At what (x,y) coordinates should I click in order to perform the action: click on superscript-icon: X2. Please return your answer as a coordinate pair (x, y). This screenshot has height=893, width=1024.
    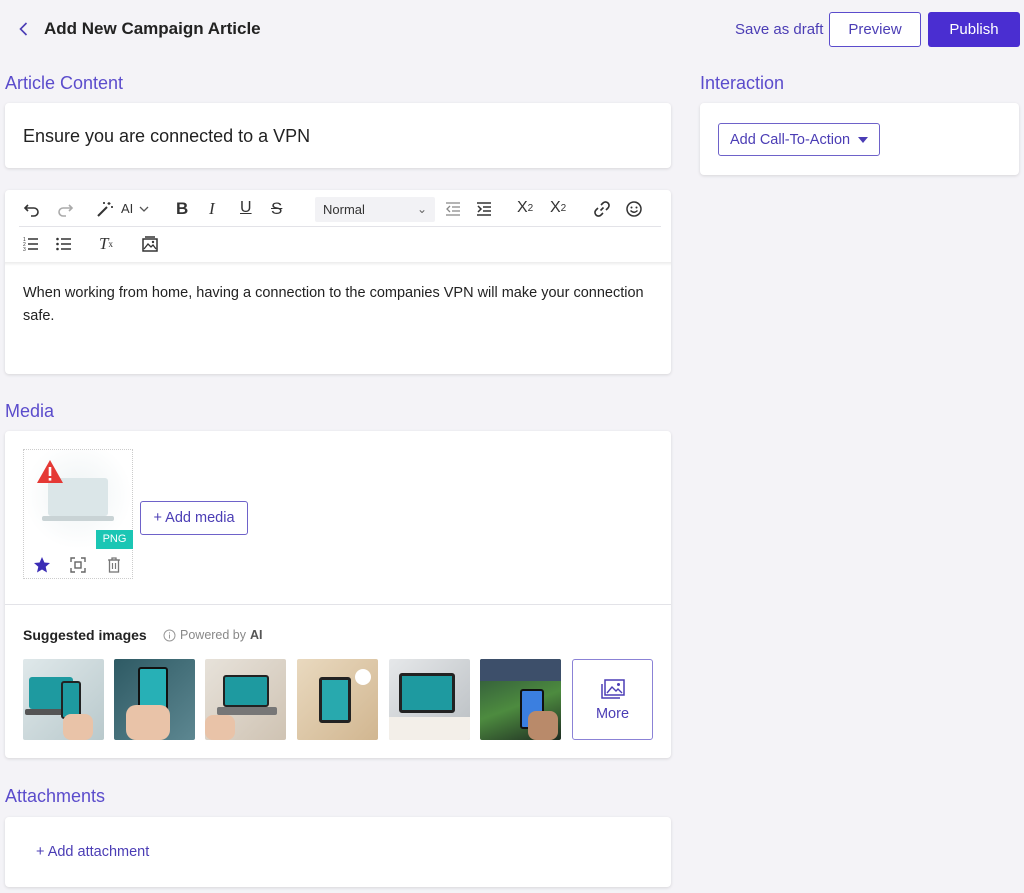
    Looking at the image, I should click on (558, 208).